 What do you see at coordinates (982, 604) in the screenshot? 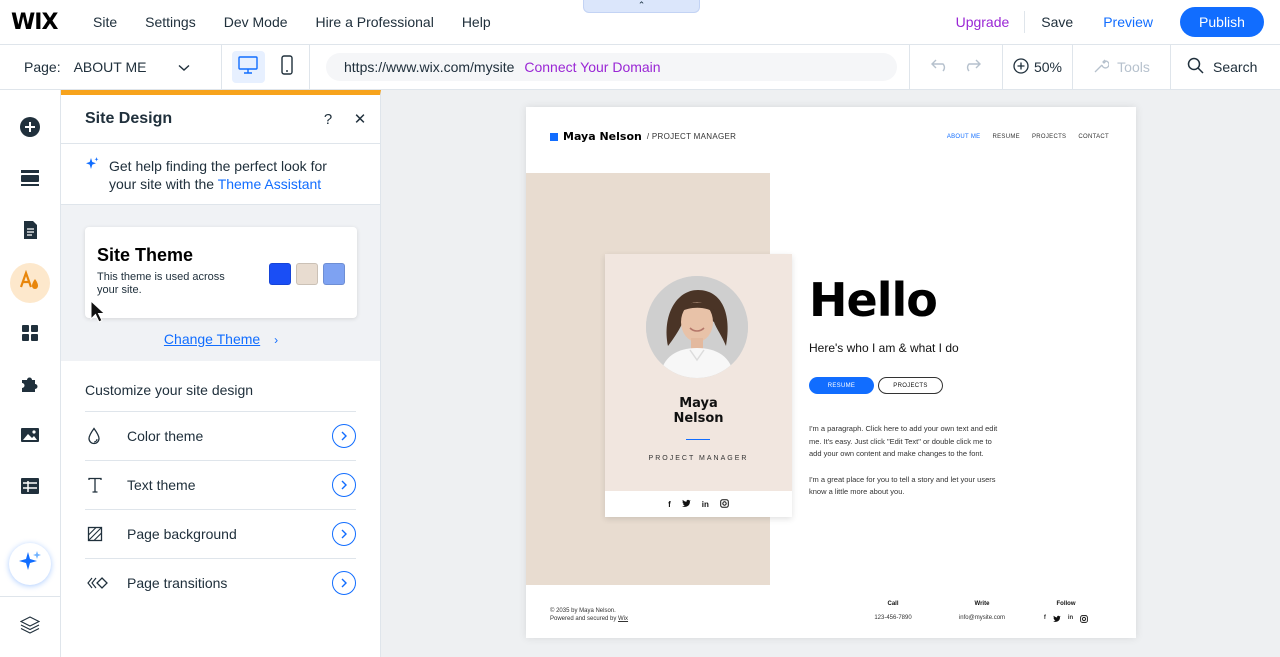
I see `footer-write-heading: Write` at bounding box center [982, 604].